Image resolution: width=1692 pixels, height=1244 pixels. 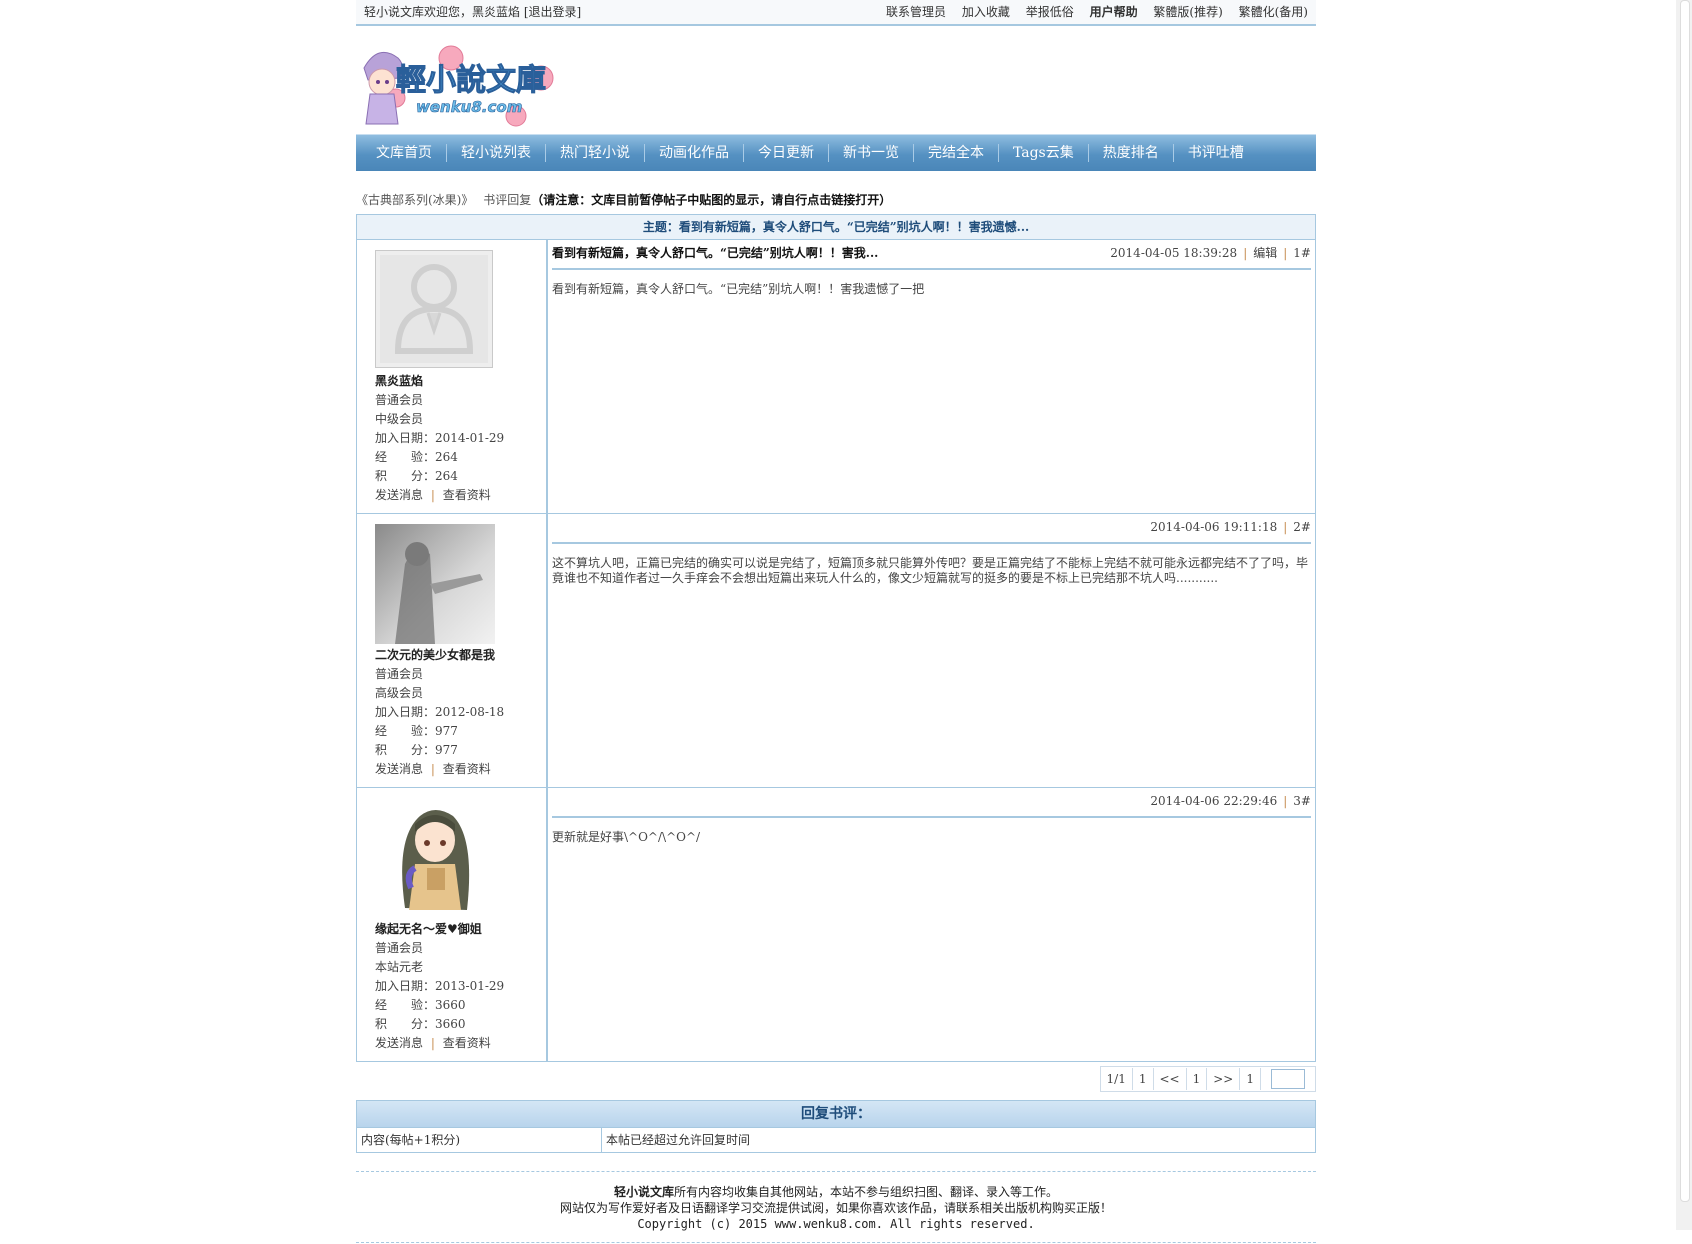 I want to click on post-body: 看到有新短篇，真令人舒口气。“已完结”别坑人啊！！害我遗憾了一把, so click(x=738, y=289).